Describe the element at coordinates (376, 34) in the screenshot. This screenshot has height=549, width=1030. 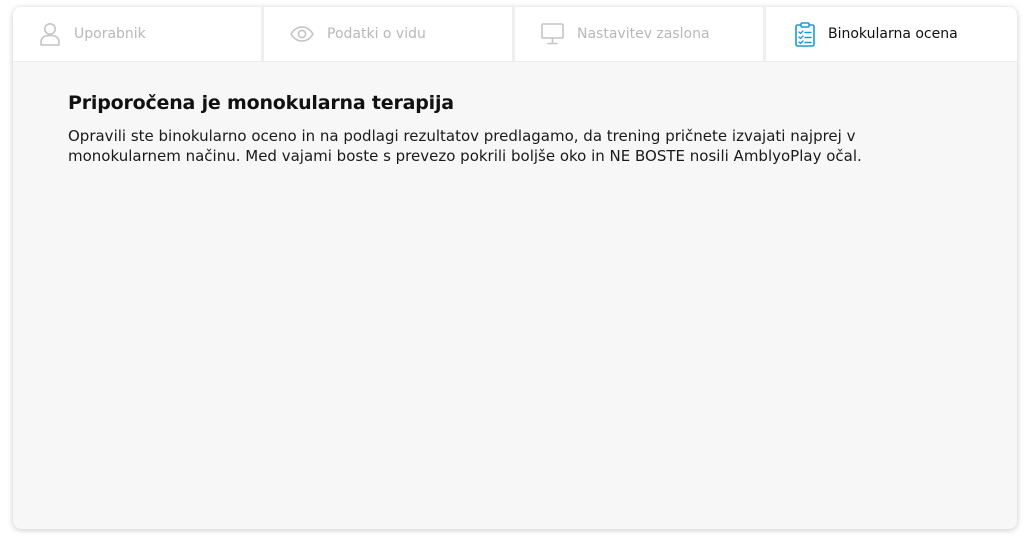
I see `tab-label: Podatki o vidu` at that location.